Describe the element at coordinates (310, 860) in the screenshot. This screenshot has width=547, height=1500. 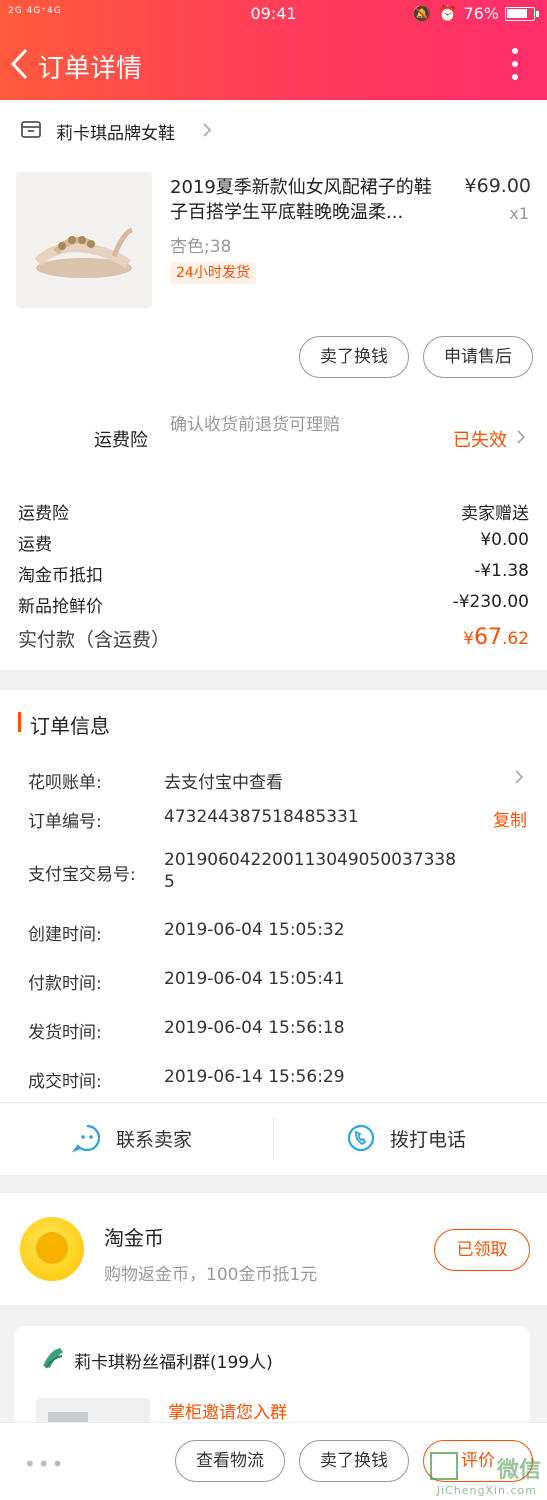
I see `alipay-trade-value: 201906042200113049050037338` at that location.